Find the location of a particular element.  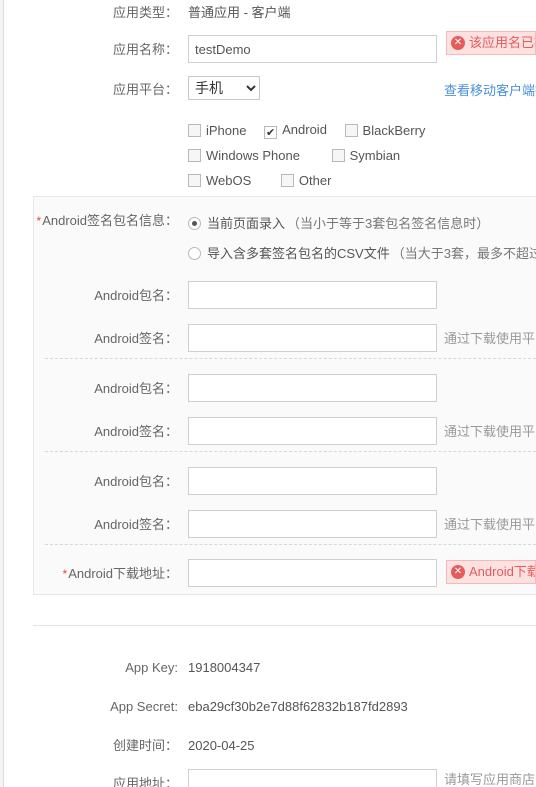

checkbox-symbian: Symbian is located at coordinates (366, 156).